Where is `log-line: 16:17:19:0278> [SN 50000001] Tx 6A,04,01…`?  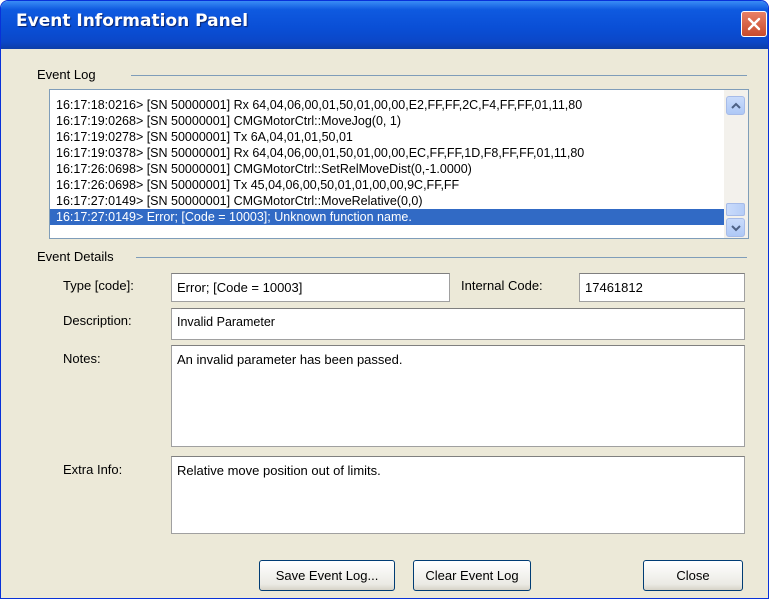
log-line: 16:17:19:0278> [SN 50000001] Tx 6A,04,01… is located at coordinates (387, 137).